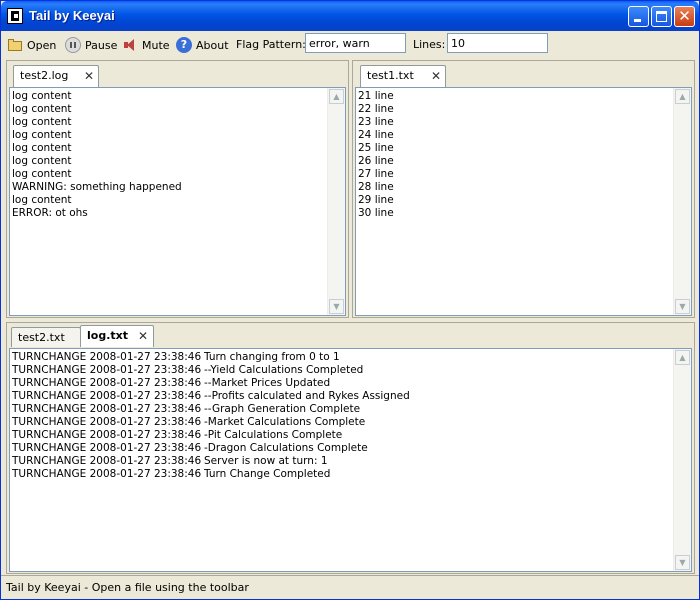 The image size is (700, 600). What do you see at coordinates (72, 15) in the screenshot?
I see `window-title: Tail by Keeyai` at bounding box center [72, 15].